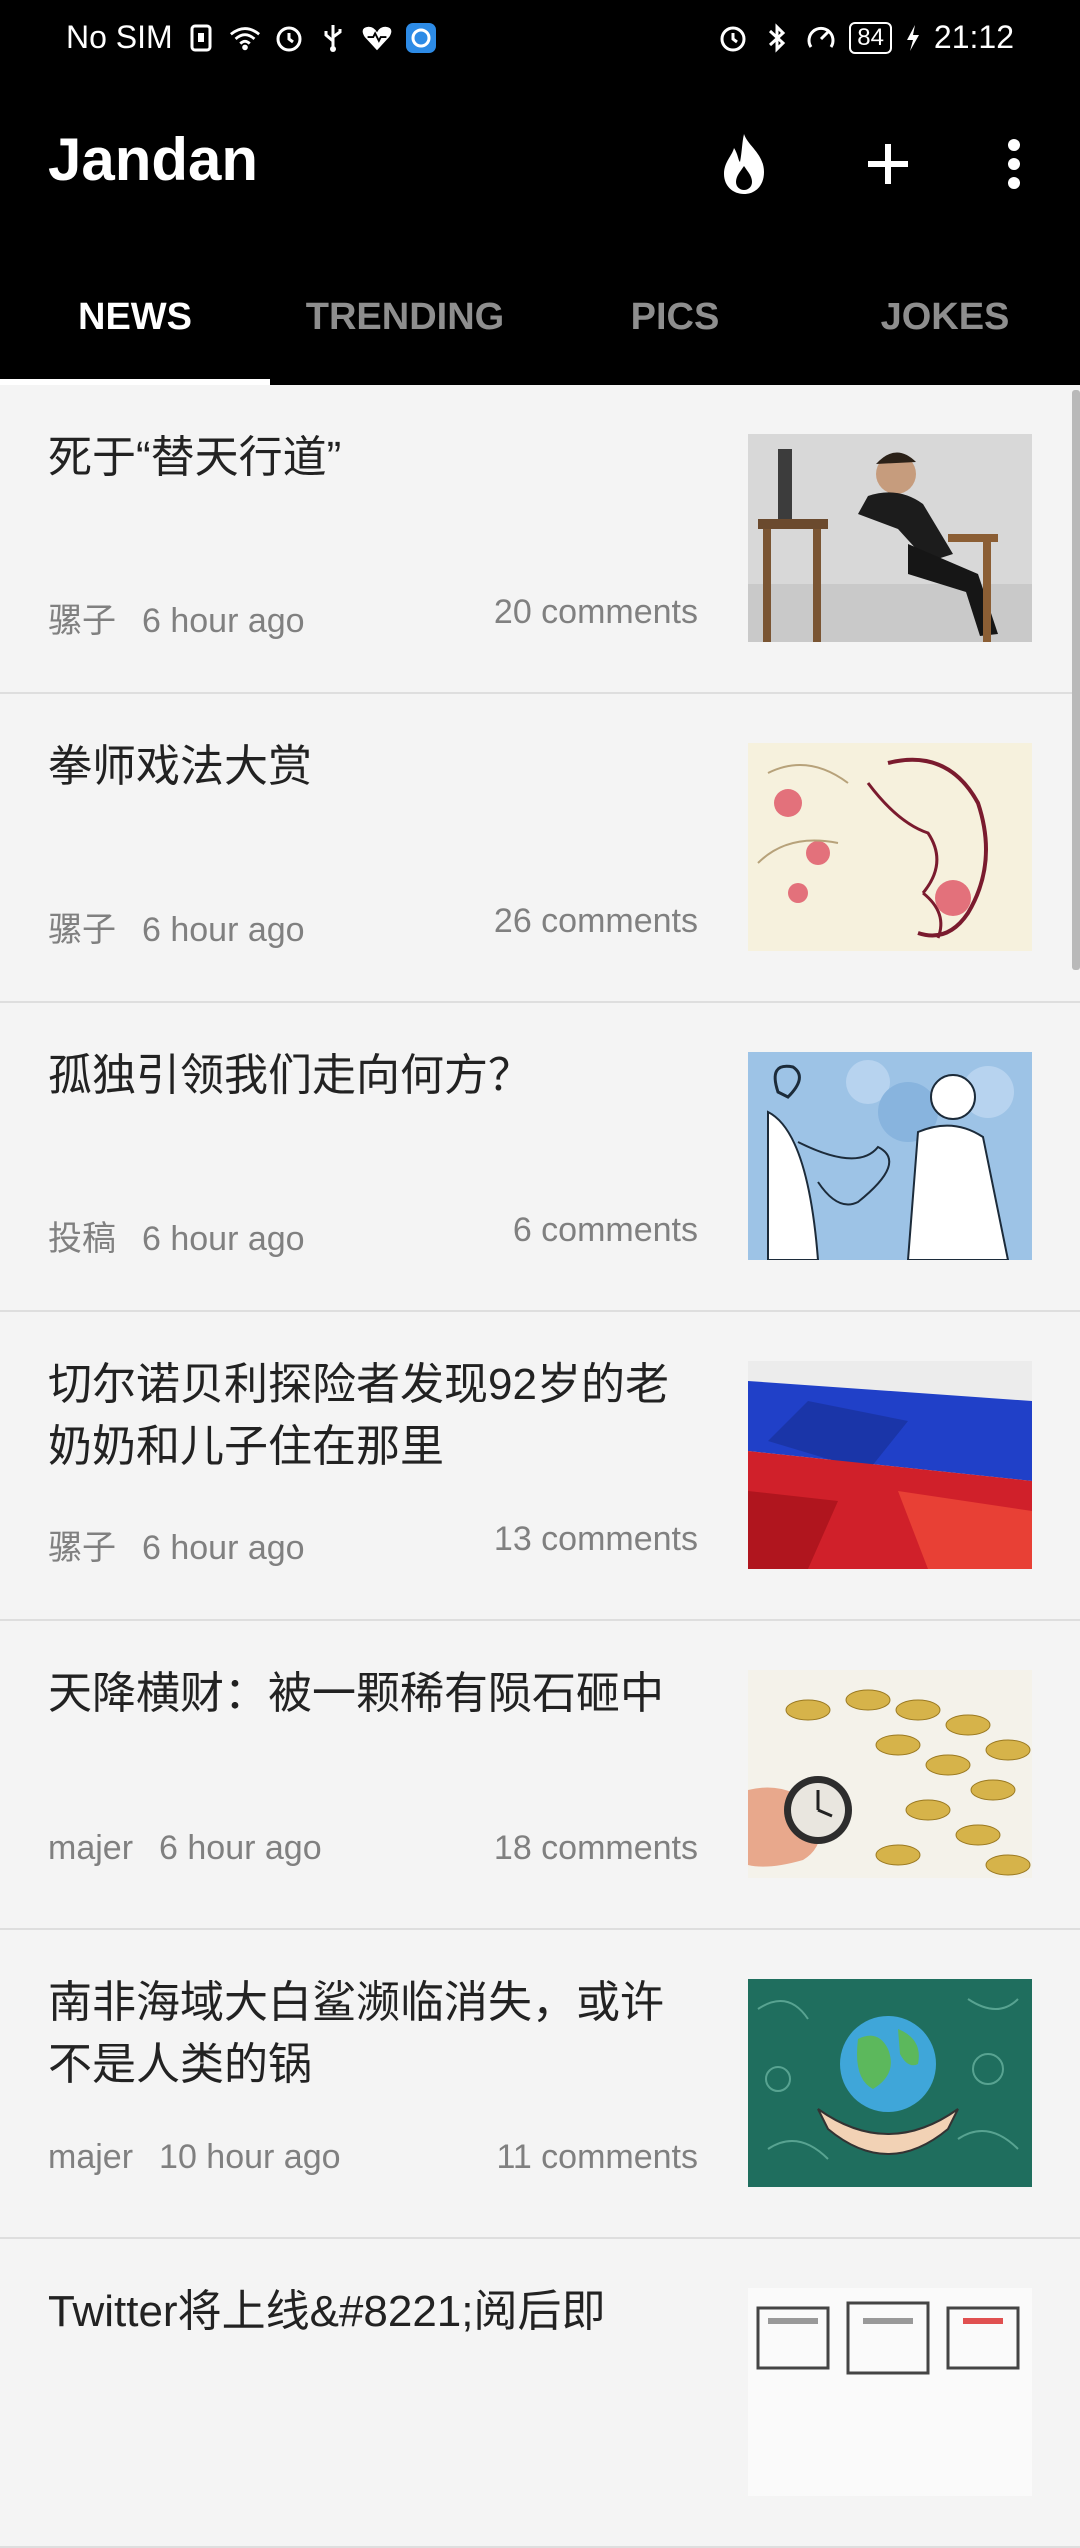 The image size is (1080, 2548). What do you see at coordinates (595, 921) in the screenshot?
I see `article-comments: 26 comments` at bounding box center [595, 921].